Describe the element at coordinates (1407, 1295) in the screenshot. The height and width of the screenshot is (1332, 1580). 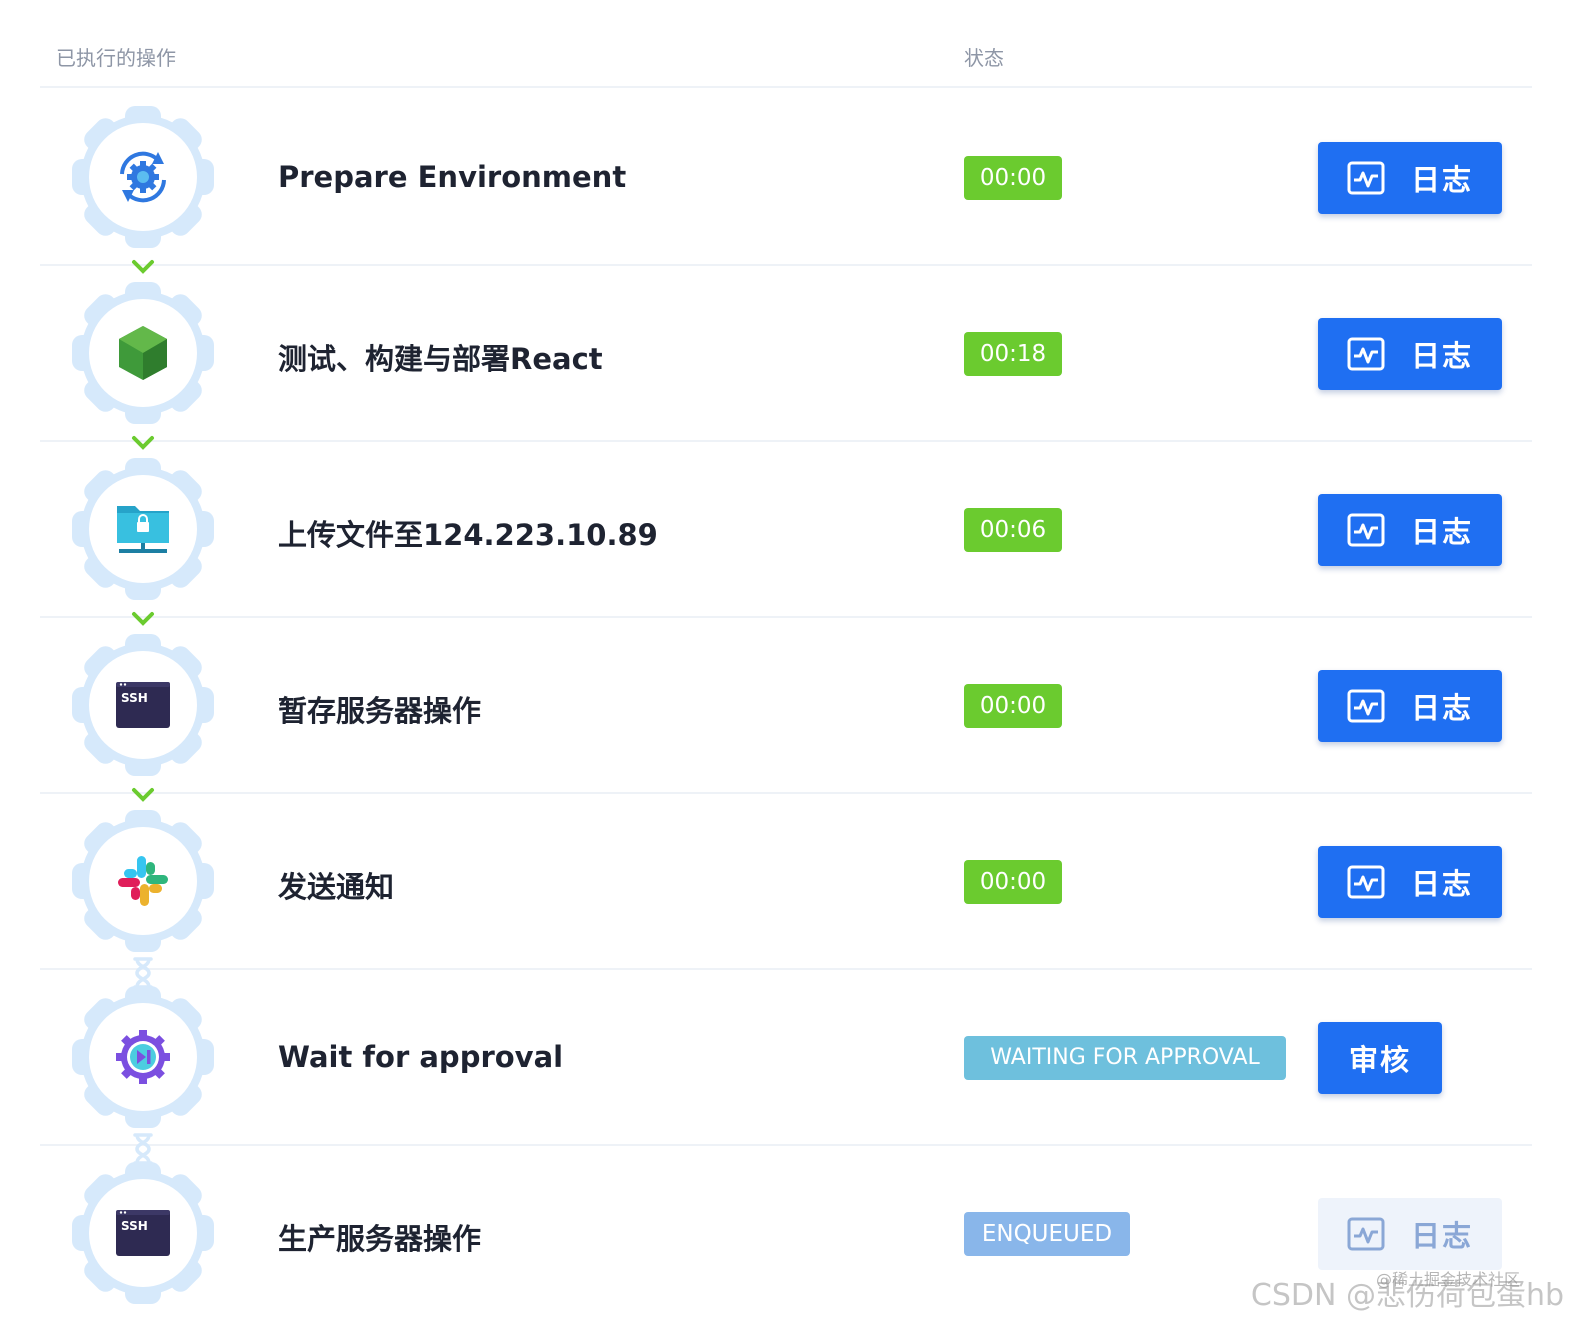
I see `watermark: CSDN @悲伤荷包蛋hb` at that location.